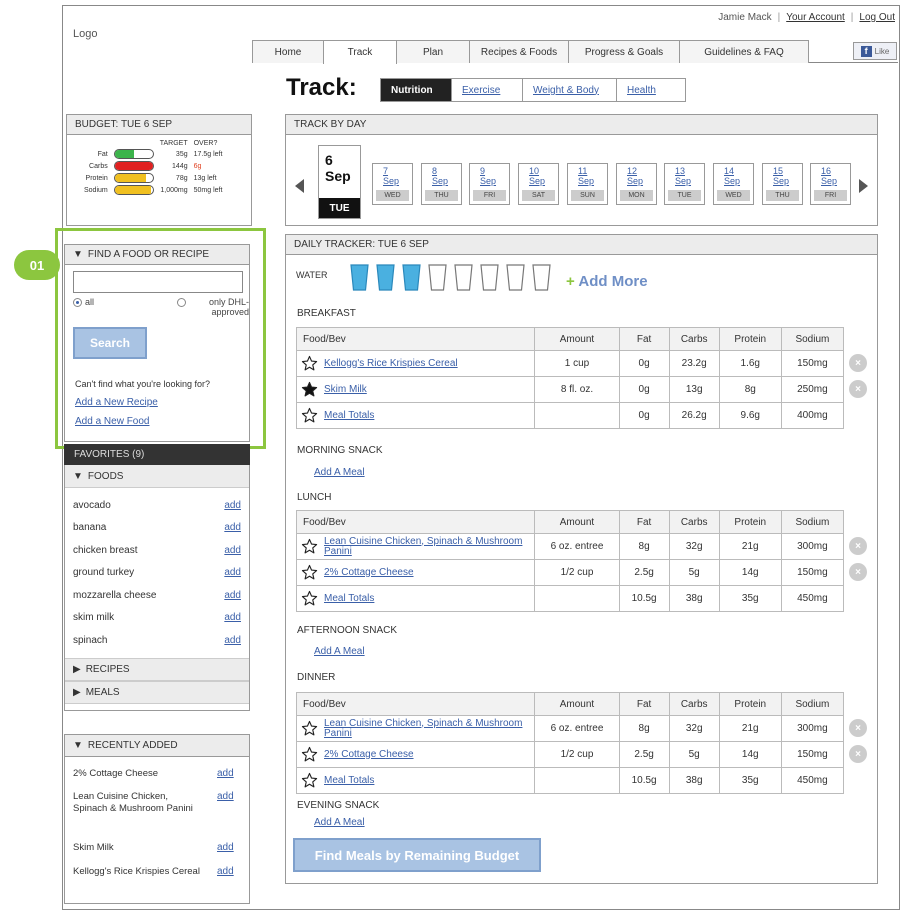  I want to click on facebook-like-button: f Like, so click(875, 51).